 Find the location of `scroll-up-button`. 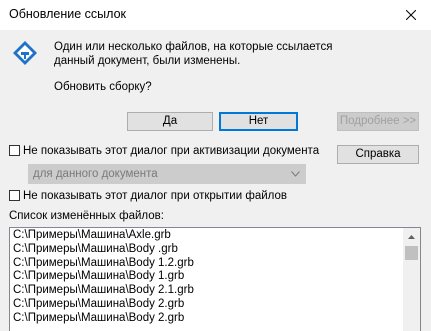

scroll-up-button is located at coordinates (411, 236).